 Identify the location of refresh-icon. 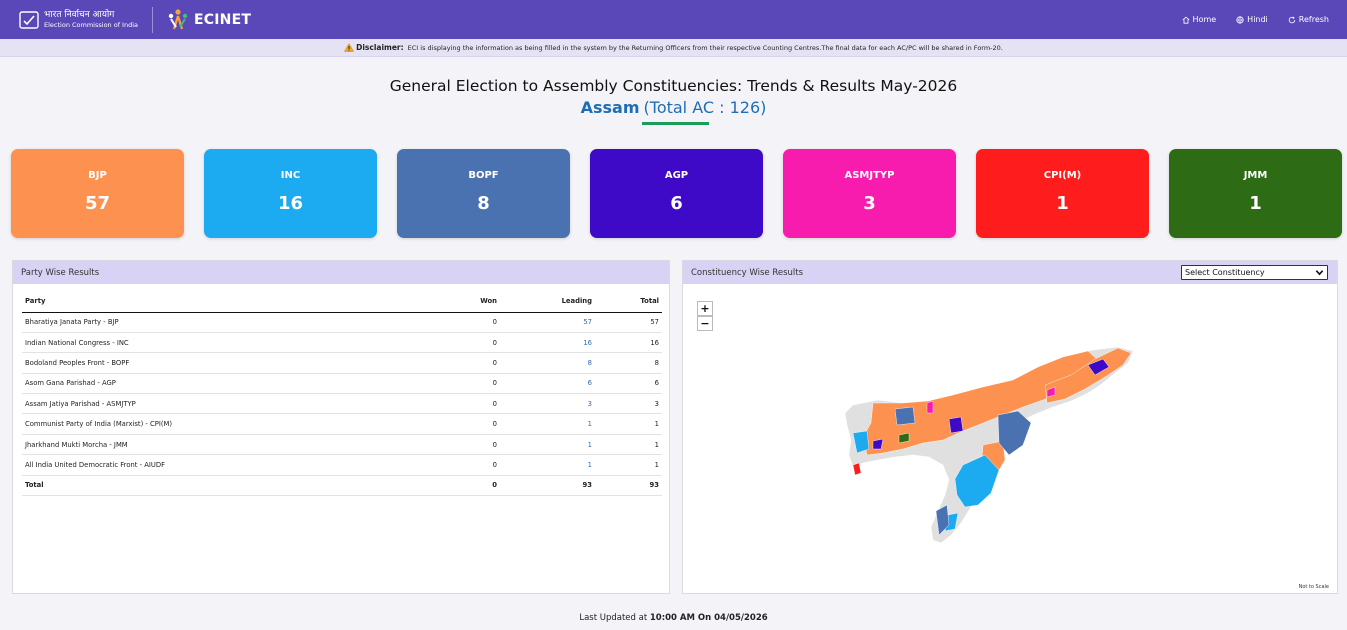
(1291, 19).